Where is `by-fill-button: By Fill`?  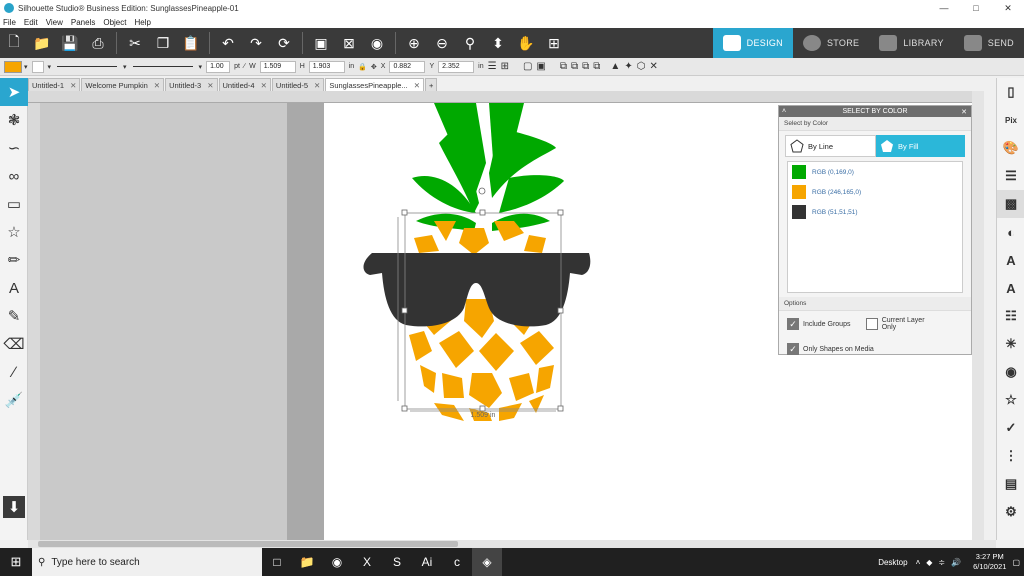
by-fill-button: By Fill is located at coordinates (920, 146).